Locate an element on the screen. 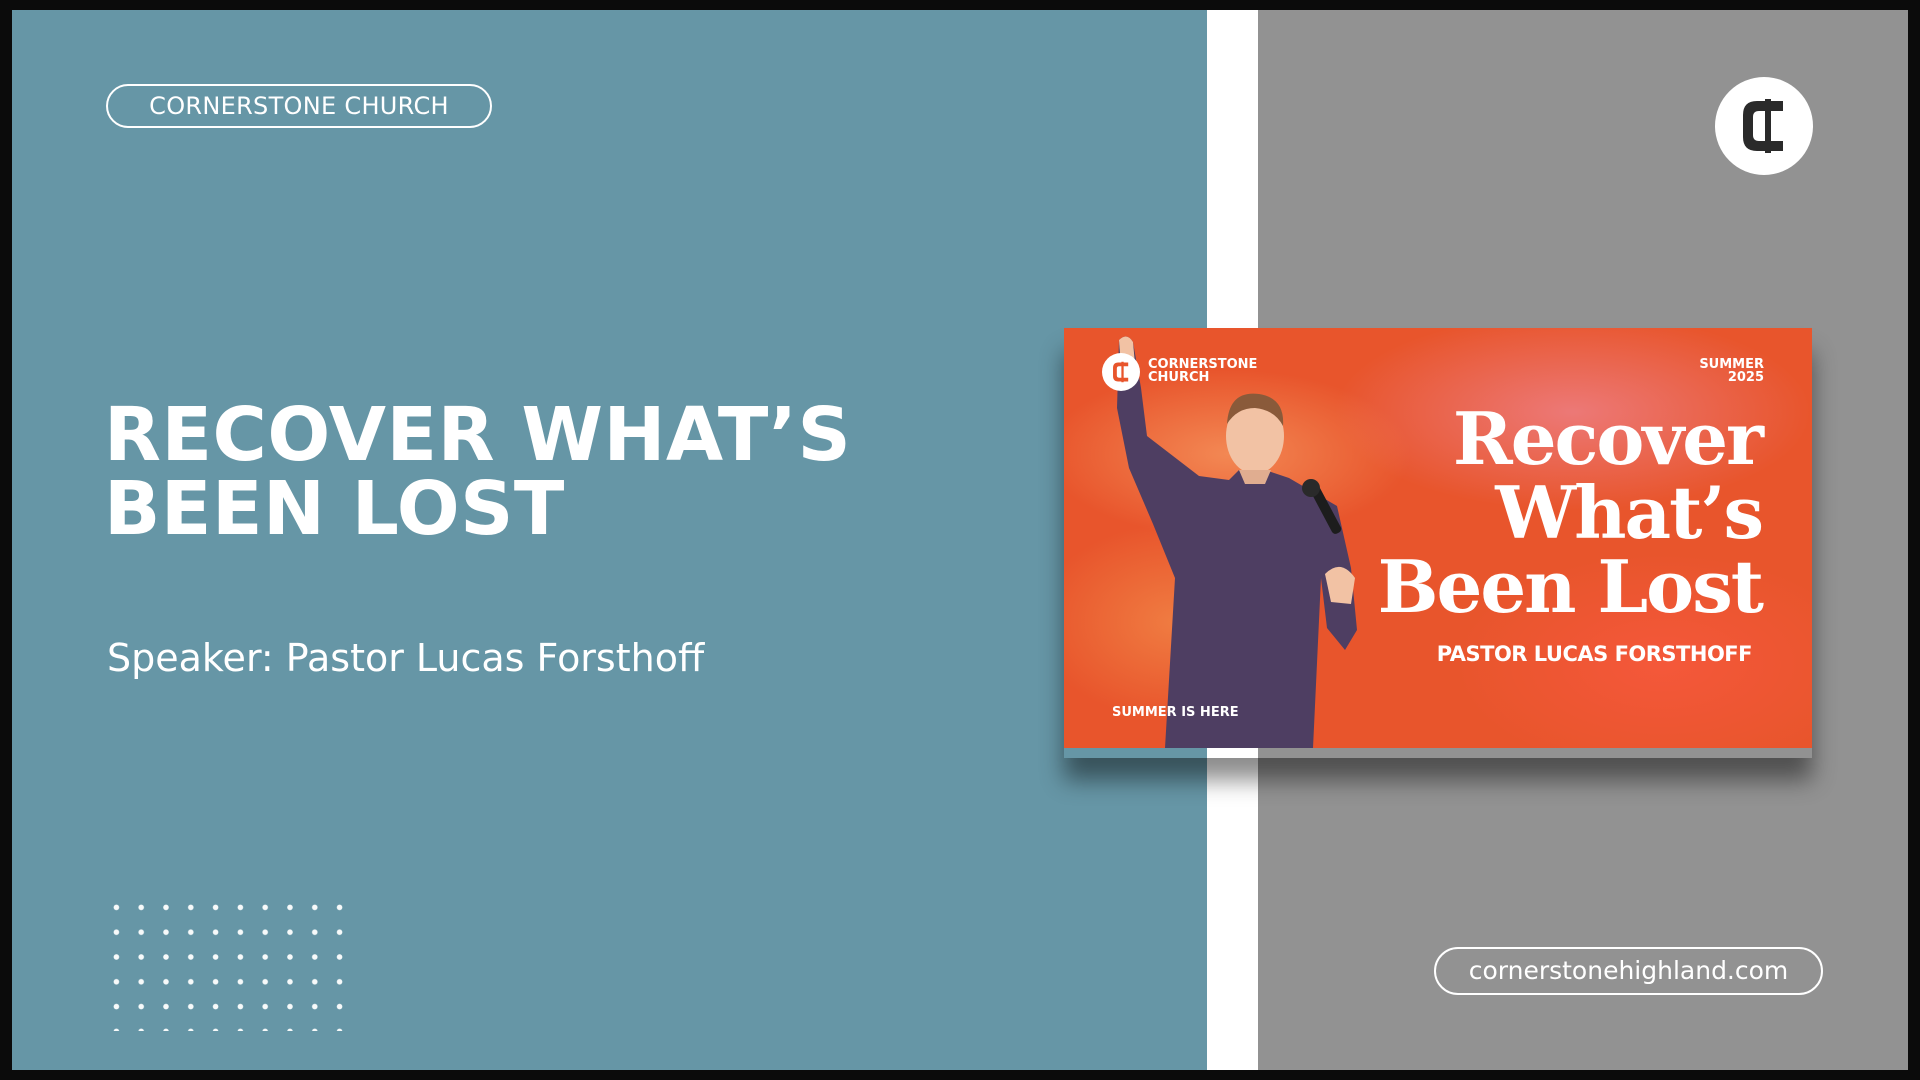 The width and height of the screenshot is (1920, 1080). dot-grid-decoration is located at coordinates (228, 963).